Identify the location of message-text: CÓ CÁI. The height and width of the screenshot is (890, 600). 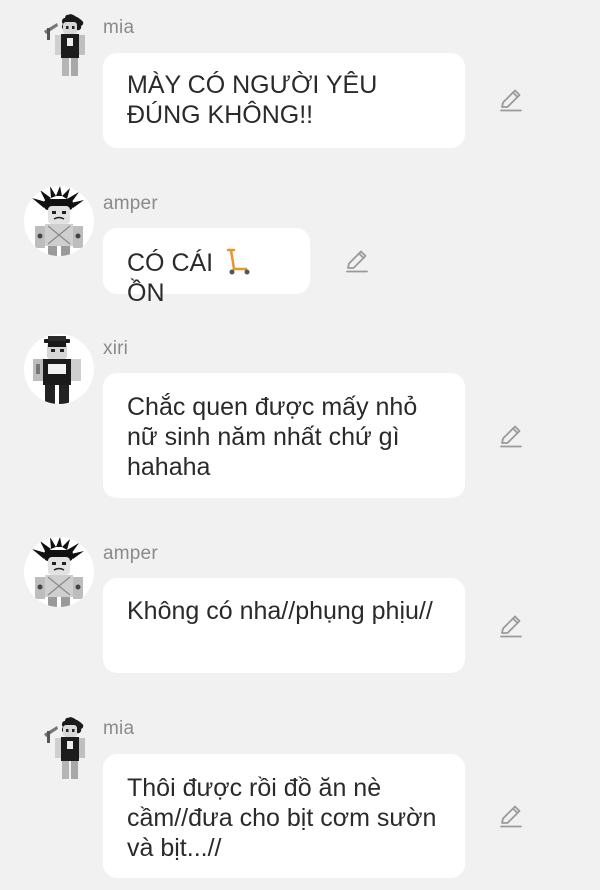
(170, 263).